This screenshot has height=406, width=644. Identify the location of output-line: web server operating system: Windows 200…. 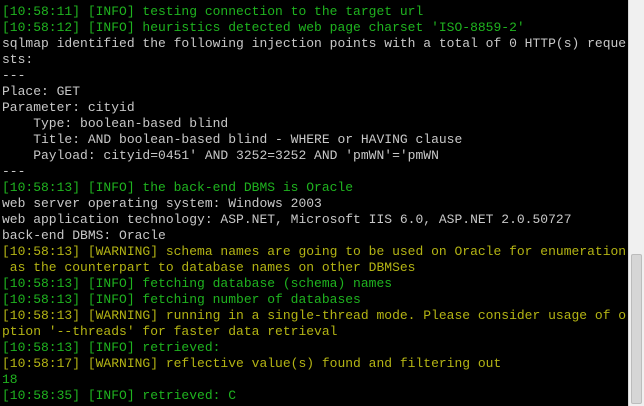
(162, 203).